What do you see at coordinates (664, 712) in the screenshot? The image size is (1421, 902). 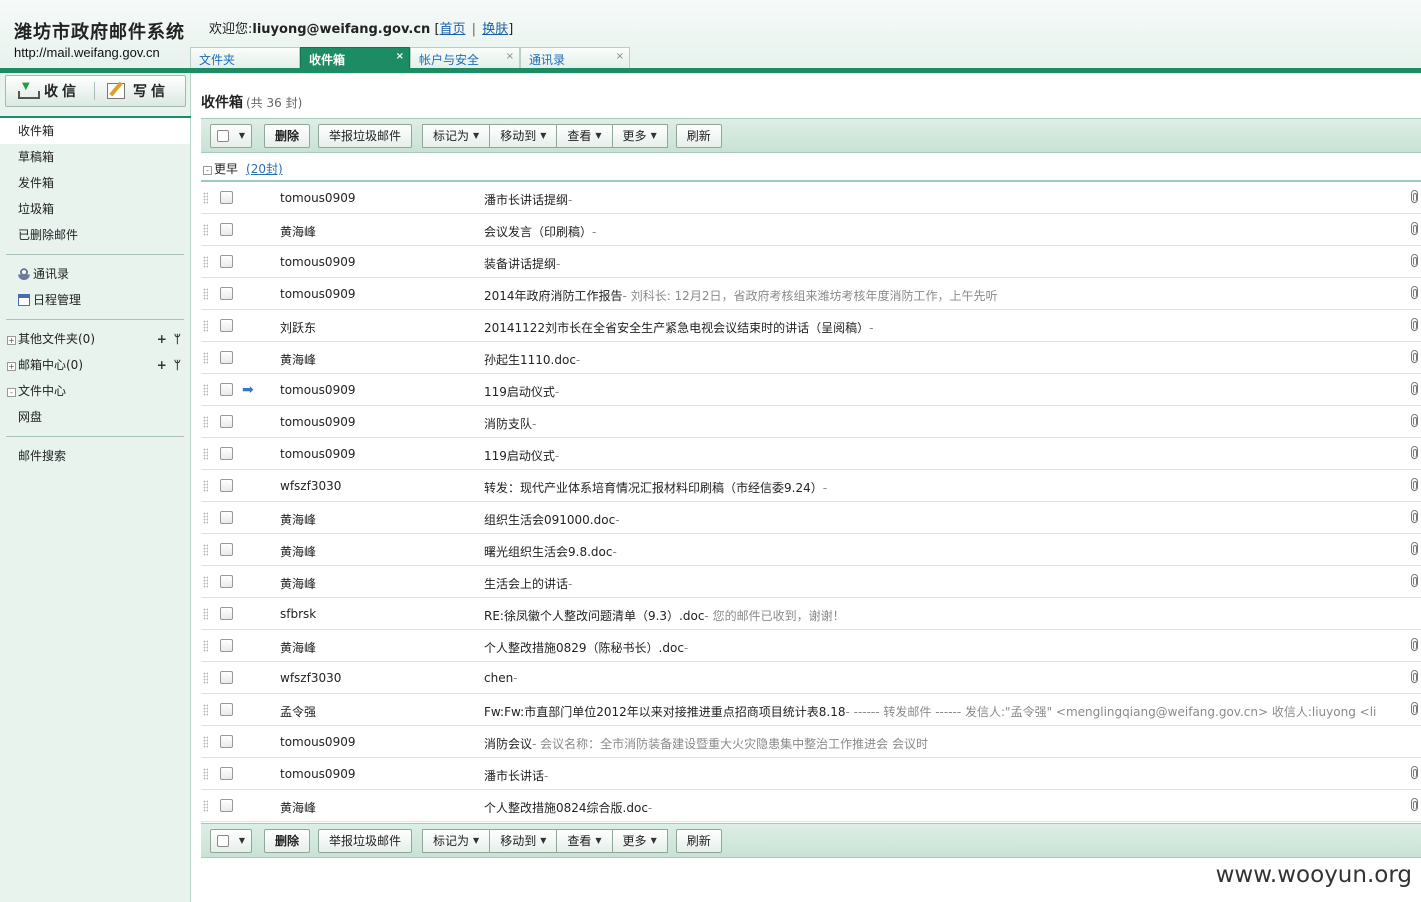 I see `mail-subject: Fw:Fw:市直部门单位2012年以来对接推进重点招商项目统计表8.18` at bounding box center [664, 712].